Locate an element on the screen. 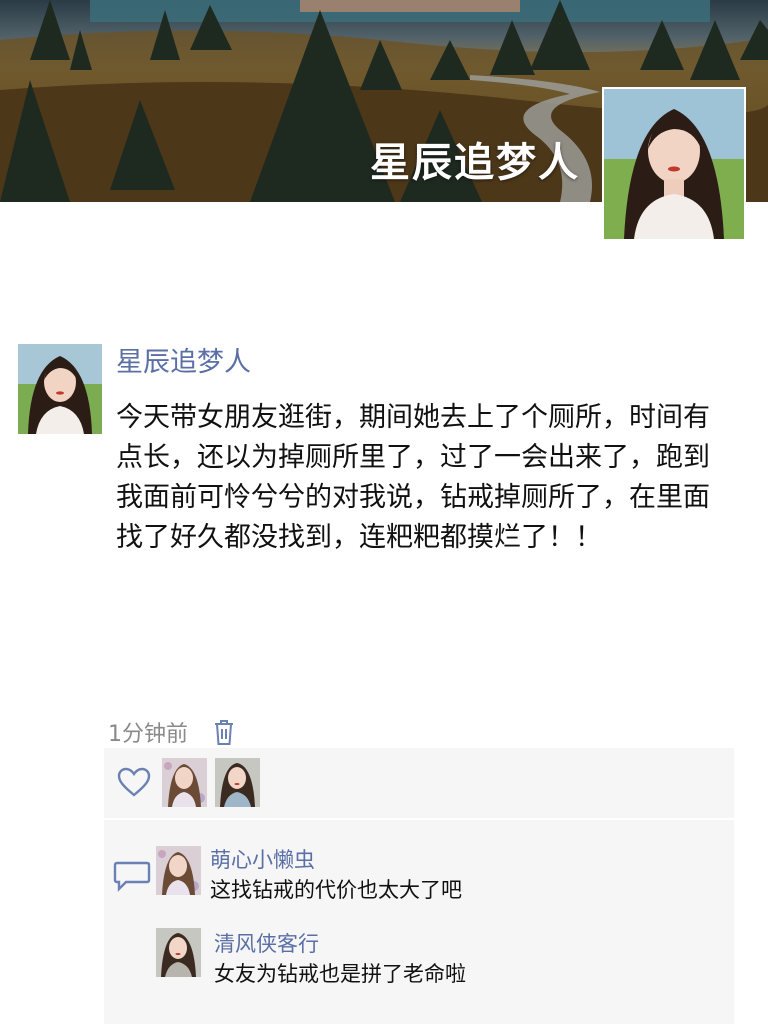 The width and height of the screenshot is (768, 1024). cover-title: 星辰追梦人 is located at coordinates (475, 163).